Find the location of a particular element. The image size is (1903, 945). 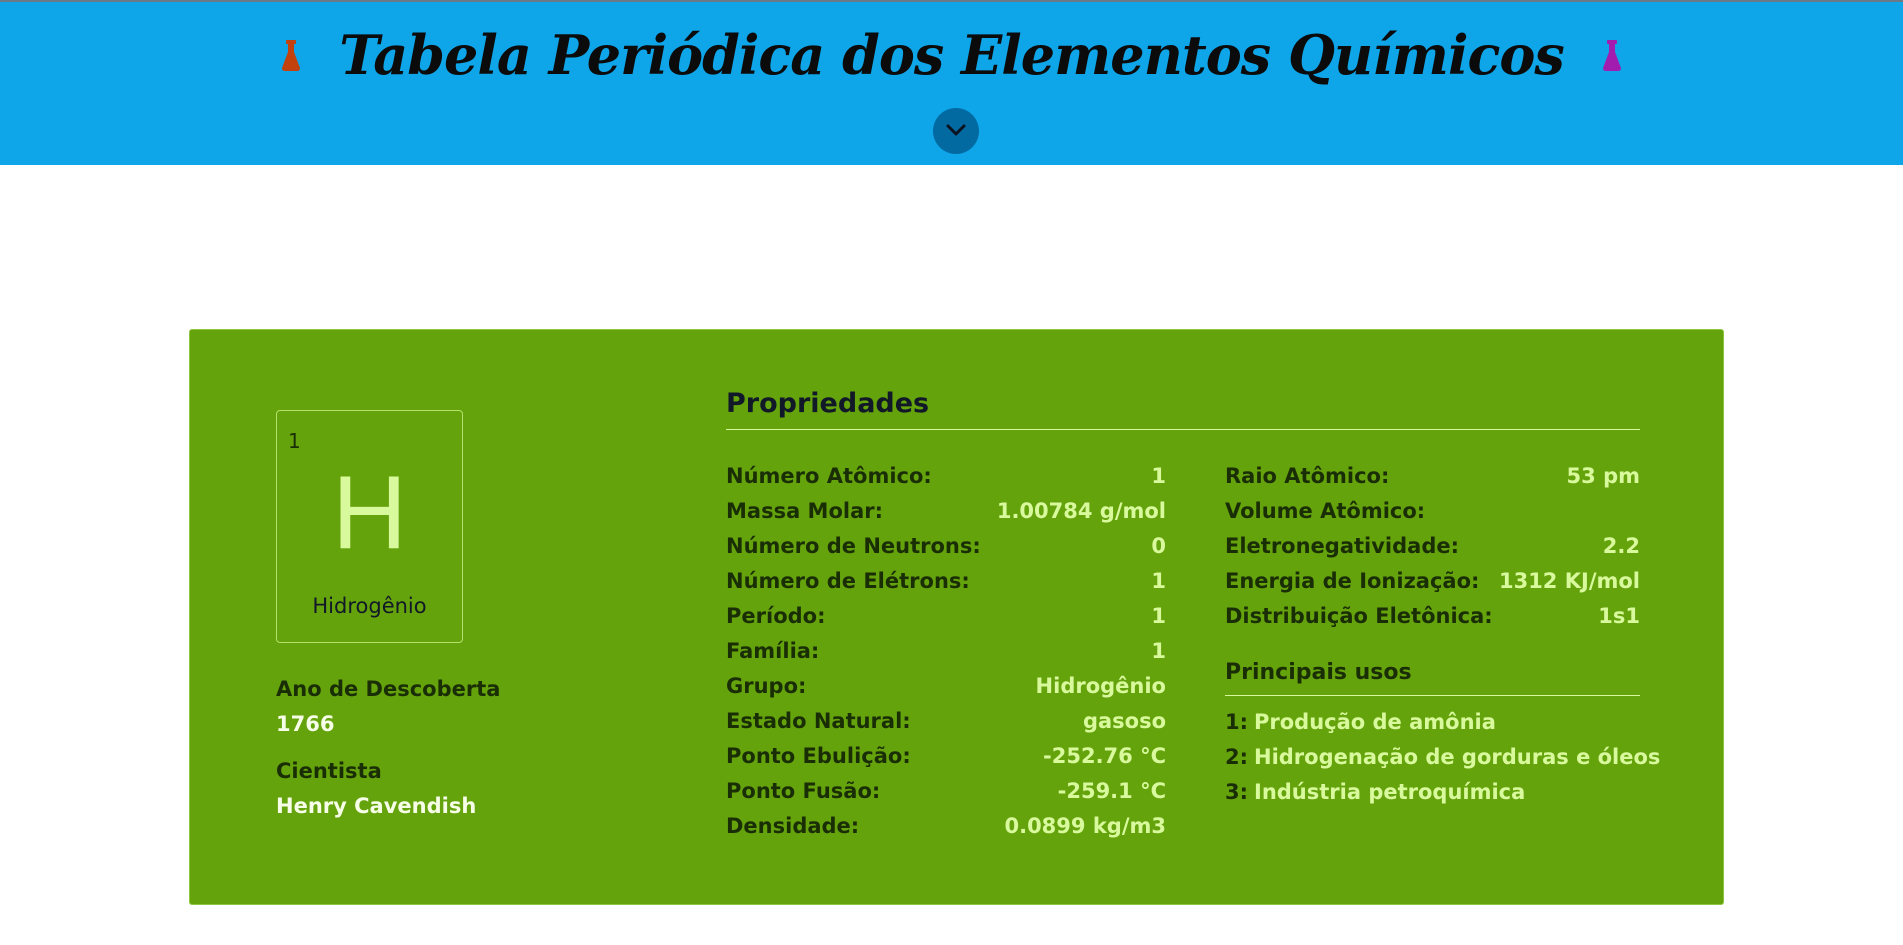

discovery-year: 1766 is located at coordinates (305, 724).